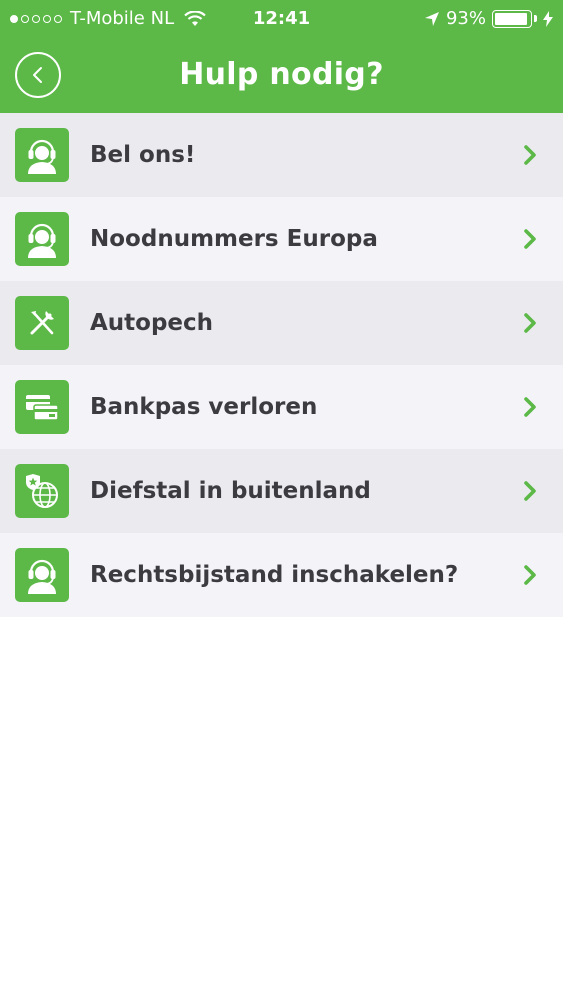 The image size is (563, 1000). What do you see at coordinates (42, 407) in the screenshot?
I see `bank-cards-icon` at bounding box center [42, 407].